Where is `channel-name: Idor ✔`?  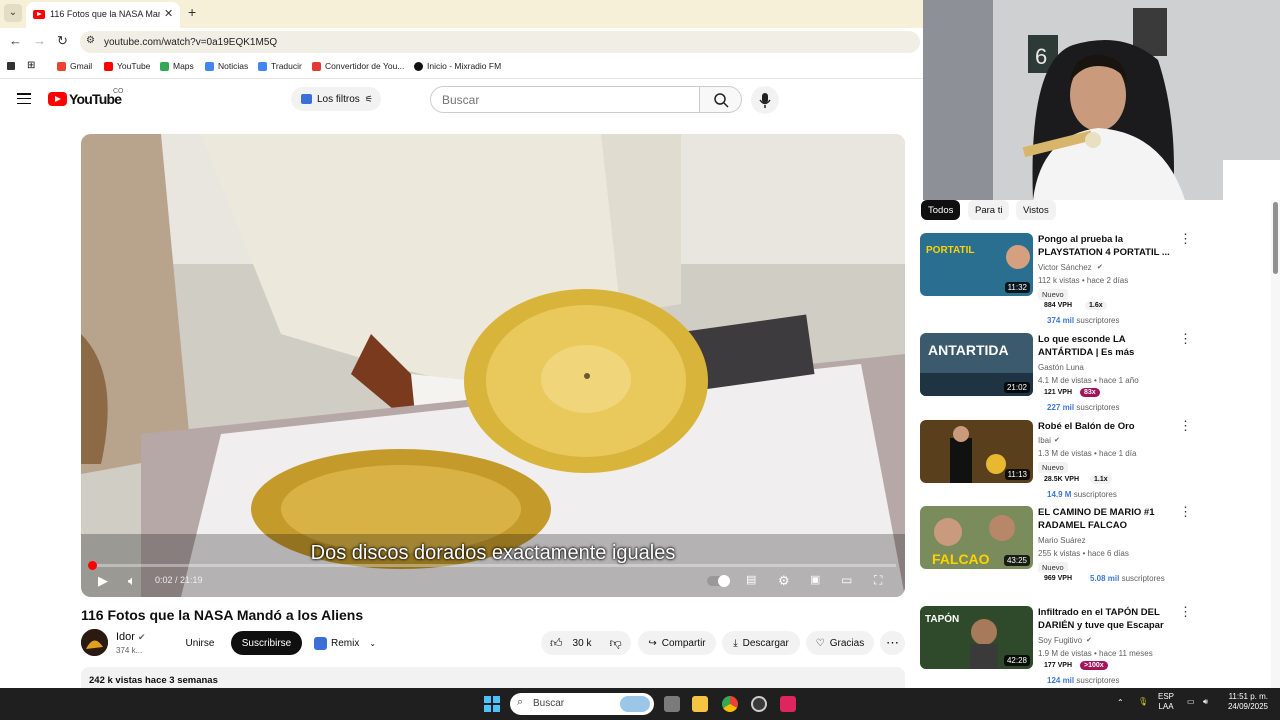
channel-name: Idor ✔ is located at coordinates (131, 637).